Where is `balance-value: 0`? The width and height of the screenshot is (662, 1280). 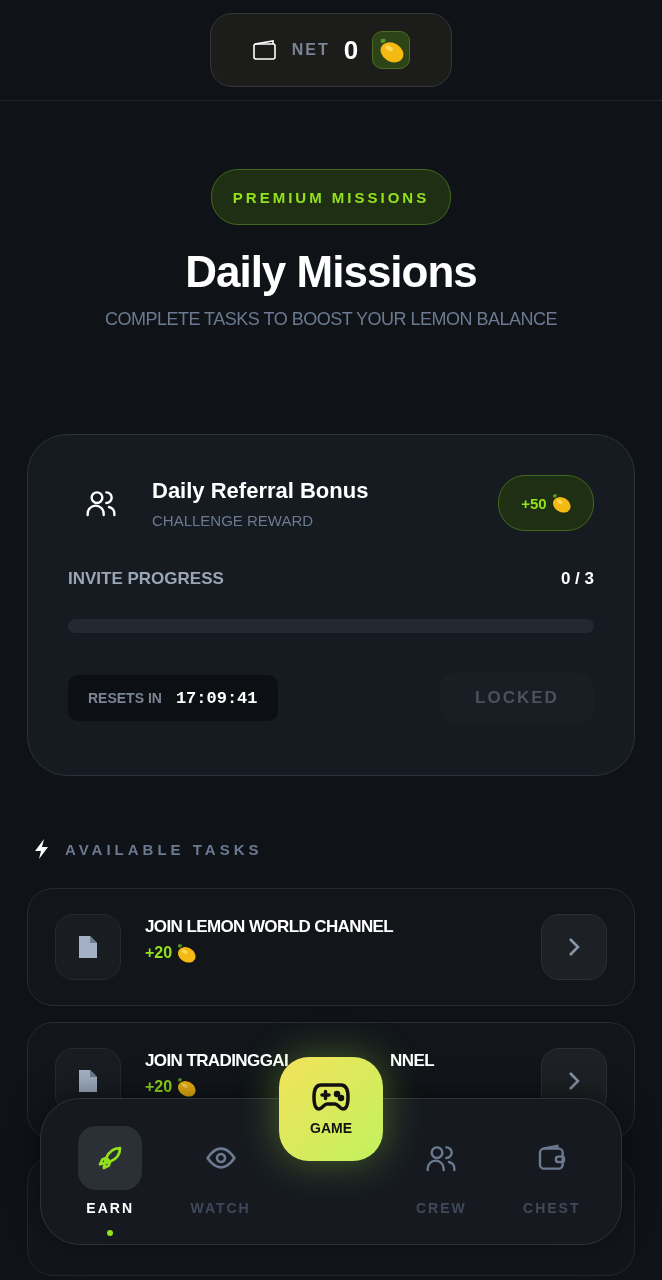 balance-value: 0 is located at coordinates (351, 50).